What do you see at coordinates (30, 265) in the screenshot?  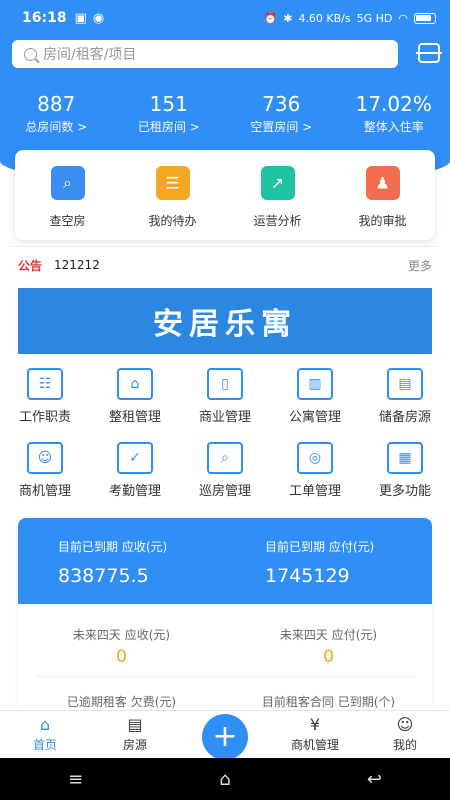 I see `notice-tag: 公告` at bounding box center [30, 265].